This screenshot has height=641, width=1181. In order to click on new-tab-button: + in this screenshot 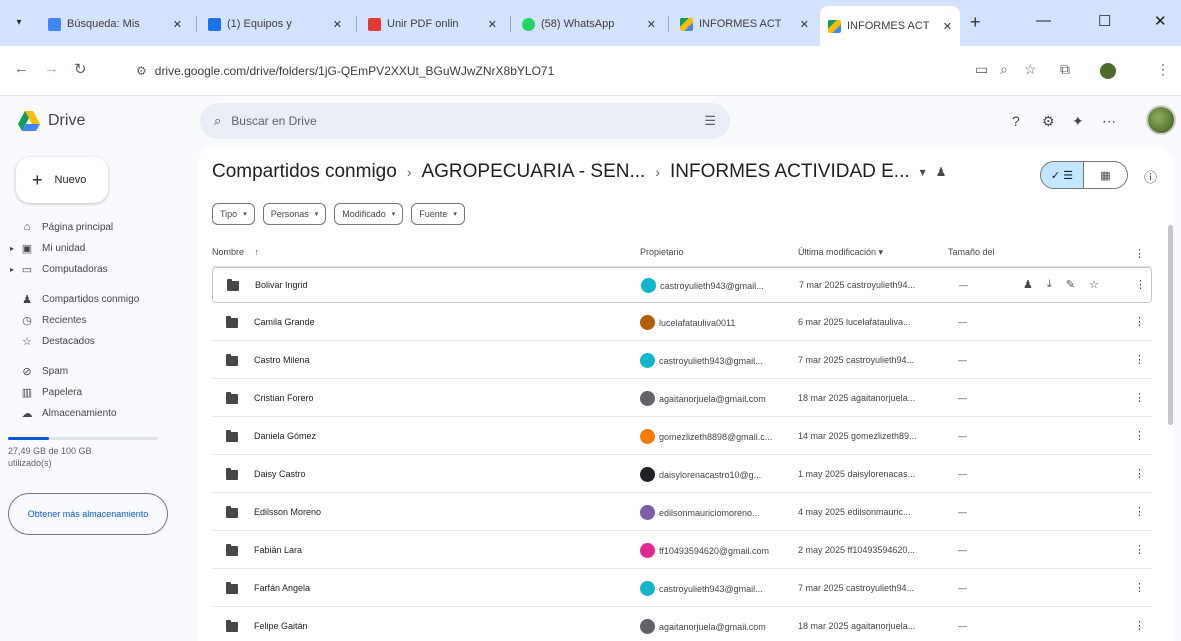, I will do `click(975, 22)`.